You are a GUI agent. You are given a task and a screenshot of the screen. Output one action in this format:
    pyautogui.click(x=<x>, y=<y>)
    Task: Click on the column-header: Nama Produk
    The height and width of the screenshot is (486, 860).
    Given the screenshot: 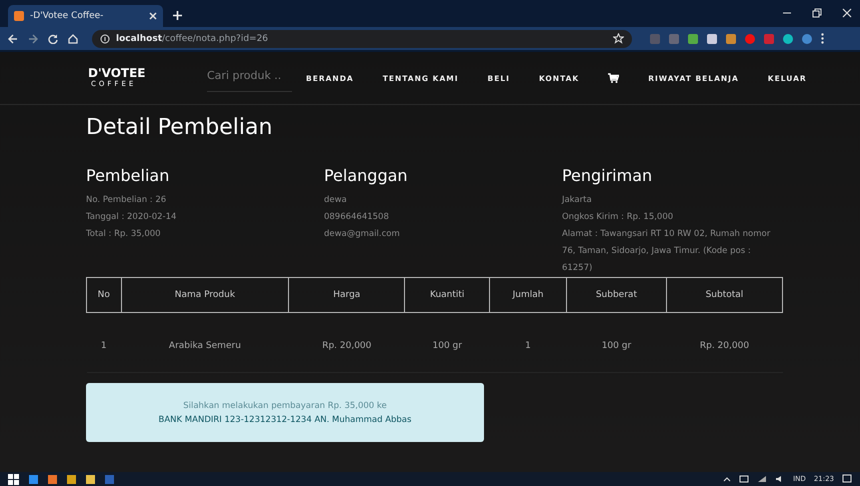 What is the action you would take?
    pyautogui.click(x=205, y=295)
    